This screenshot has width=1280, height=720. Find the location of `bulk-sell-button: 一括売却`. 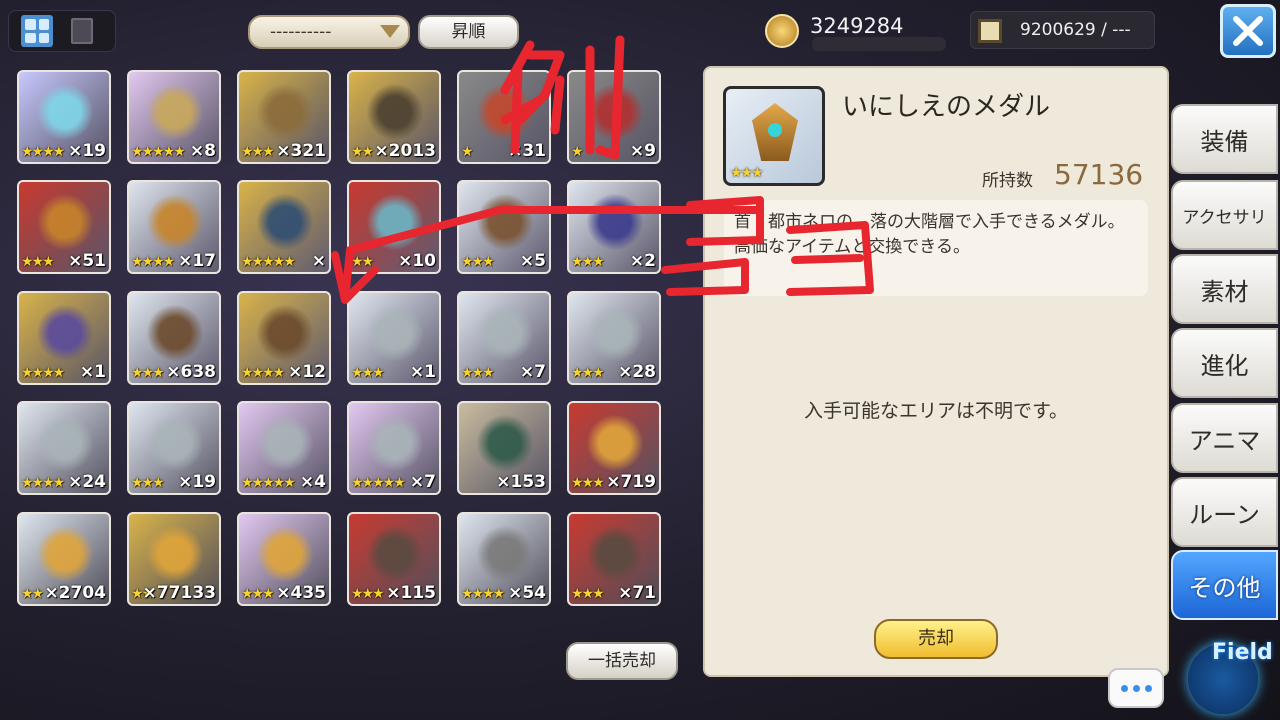

bulk-sell-button: 一括売却 is located at coordinates (622, 661).